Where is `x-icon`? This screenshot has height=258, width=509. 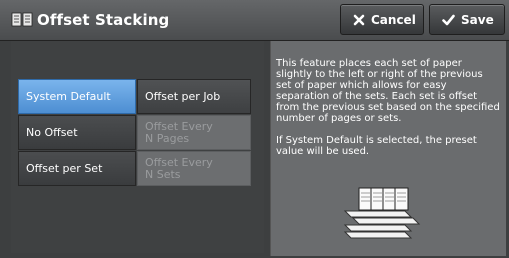 x-icon is located at coordinates (359, 19).